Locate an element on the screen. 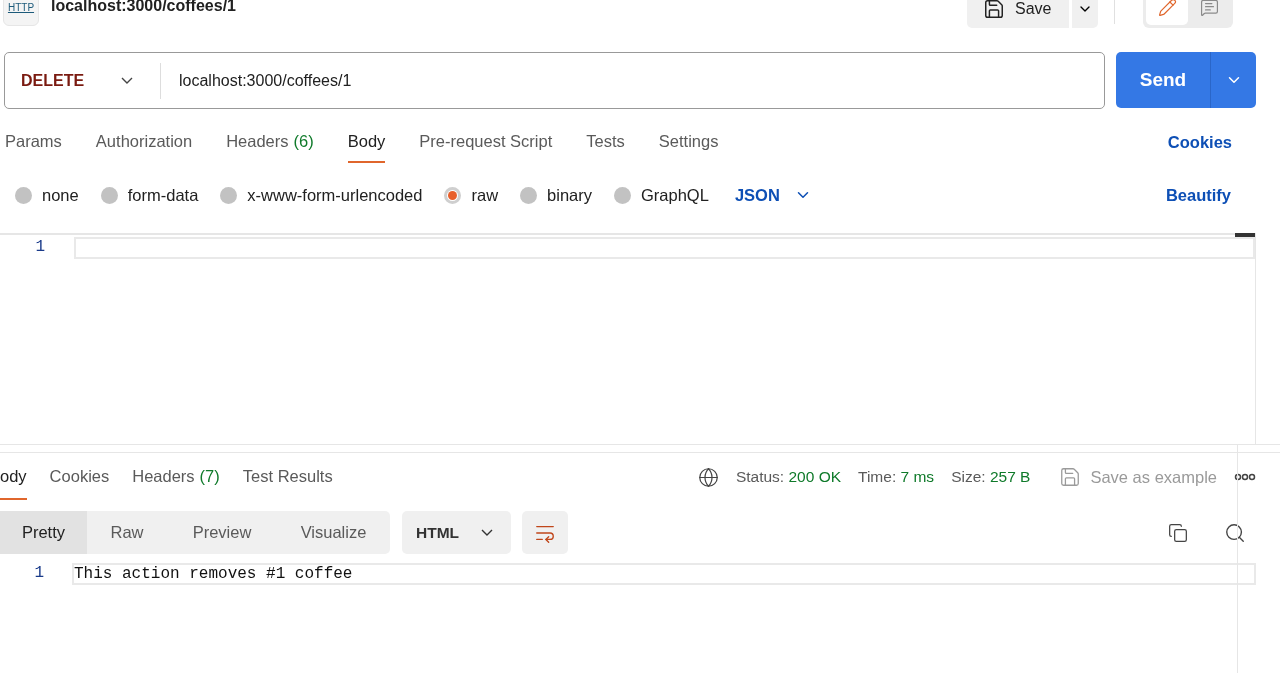 The width and height of the screenshot is (1280, 673). search-icon is located at coordinates (1235, 532).